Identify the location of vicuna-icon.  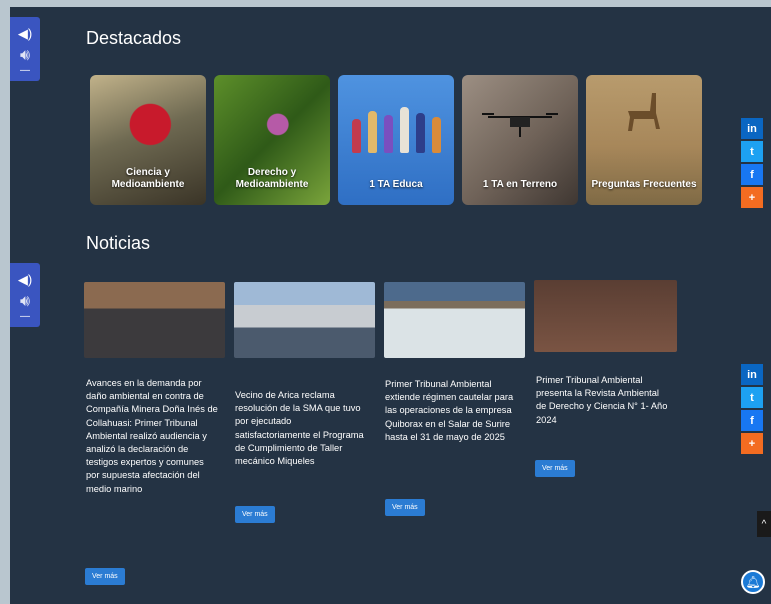
(644, 112).